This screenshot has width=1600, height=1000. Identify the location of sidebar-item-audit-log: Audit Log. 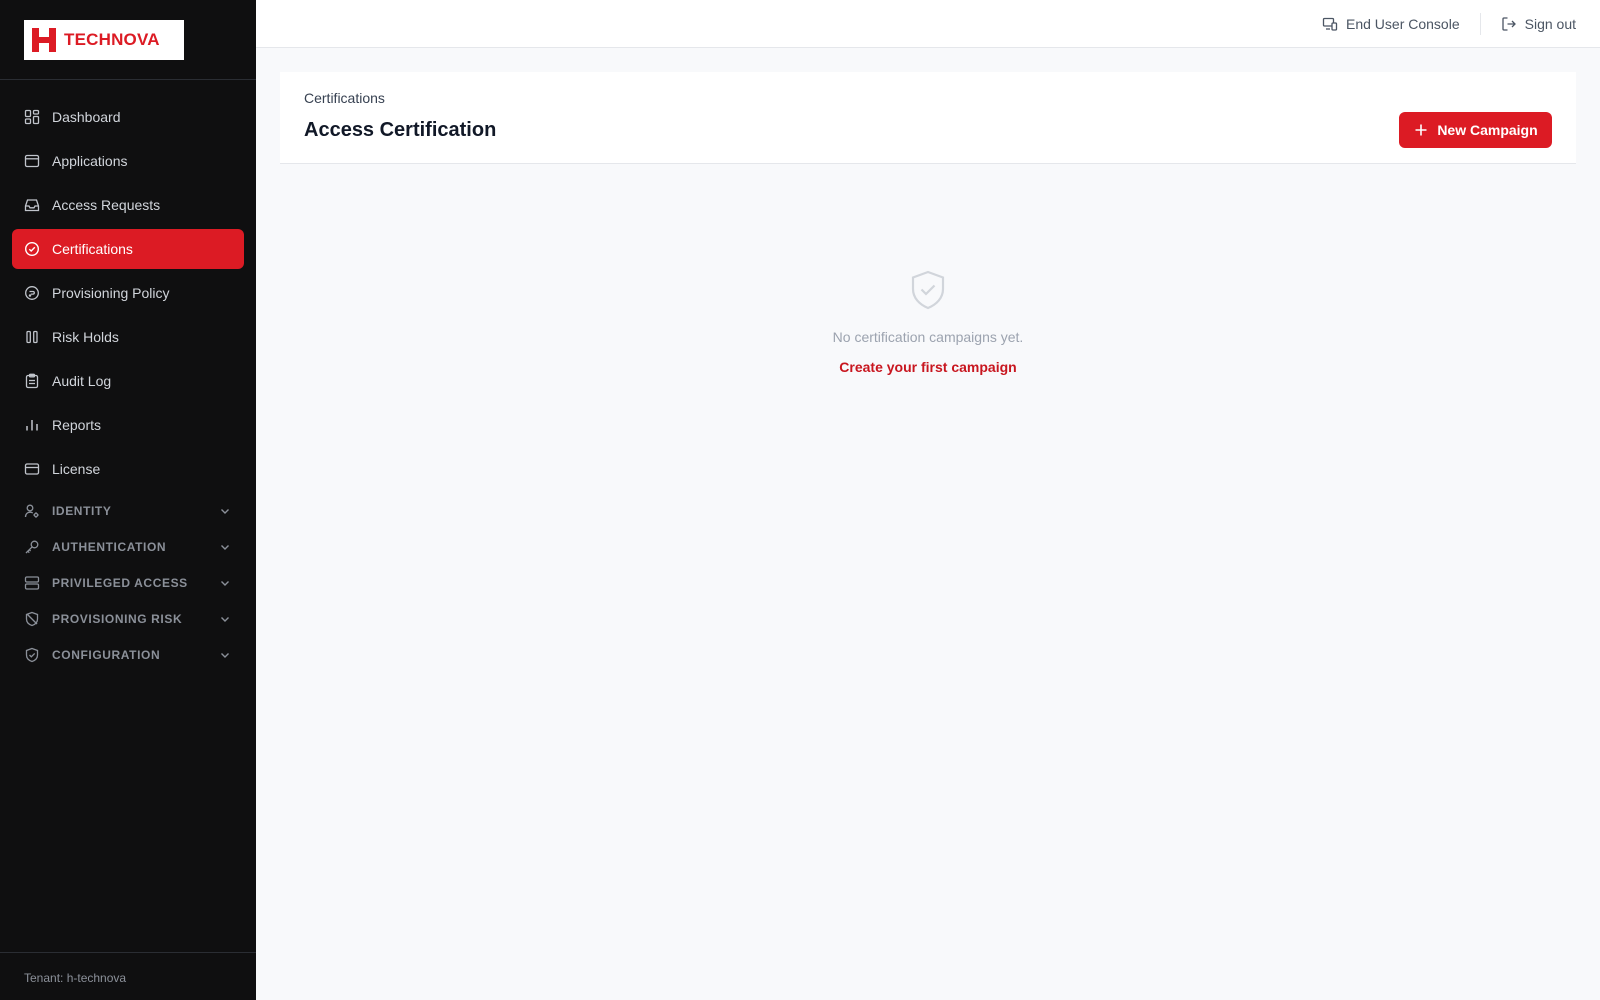
(128, 381).